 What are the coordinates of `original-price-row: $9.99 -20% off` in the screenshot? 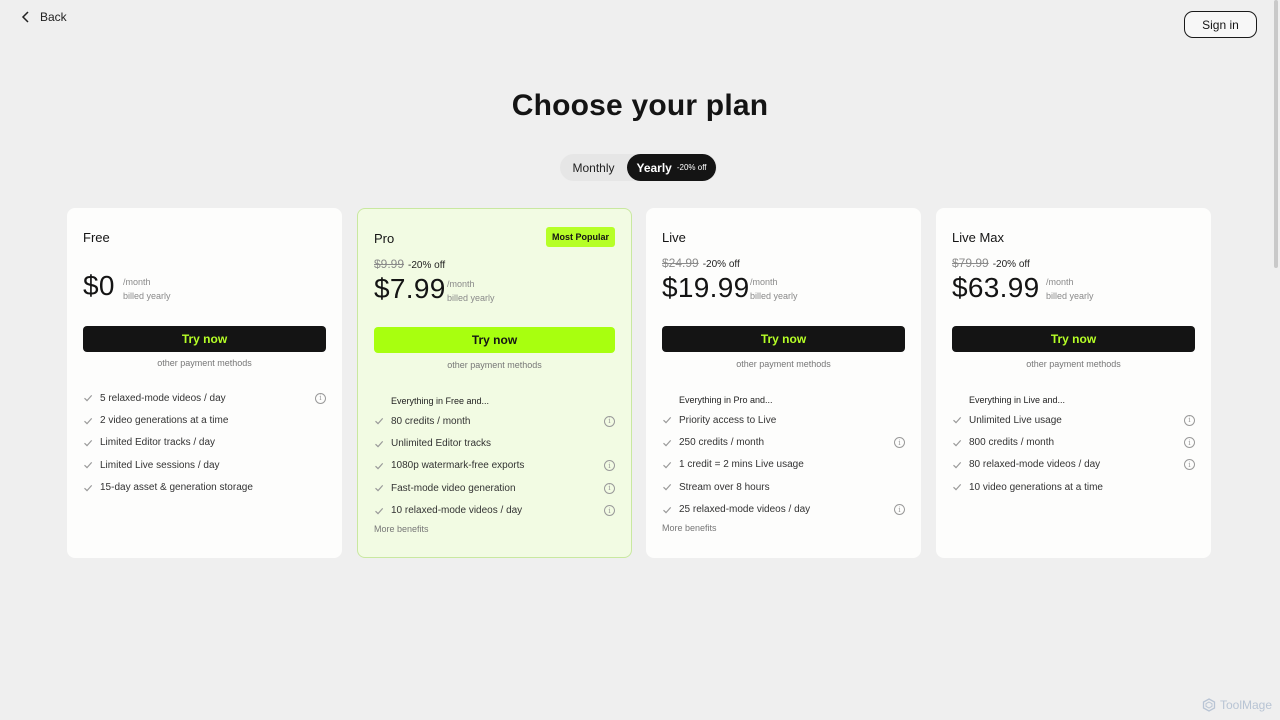 It's located at (409, 264).